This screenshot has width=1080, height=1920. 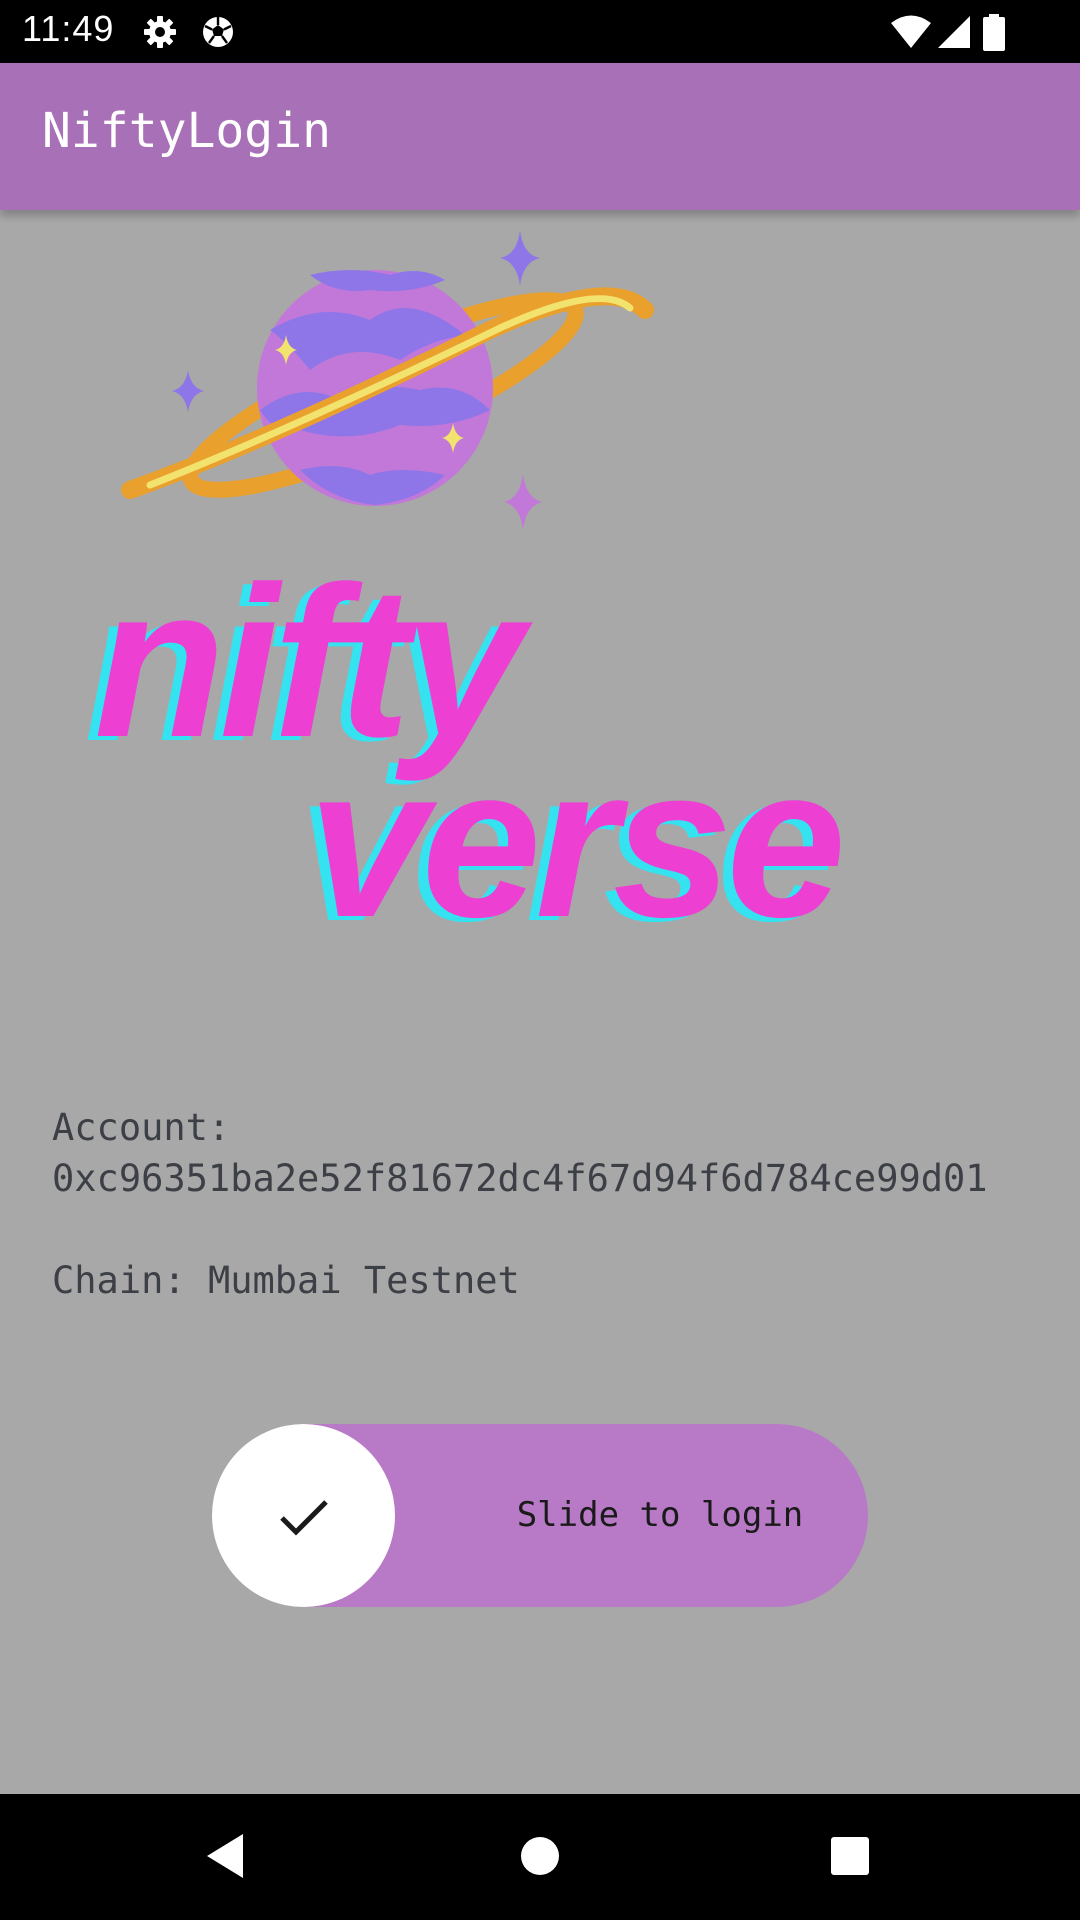 I want to click on gear-icon, so click(x=160, y=32).